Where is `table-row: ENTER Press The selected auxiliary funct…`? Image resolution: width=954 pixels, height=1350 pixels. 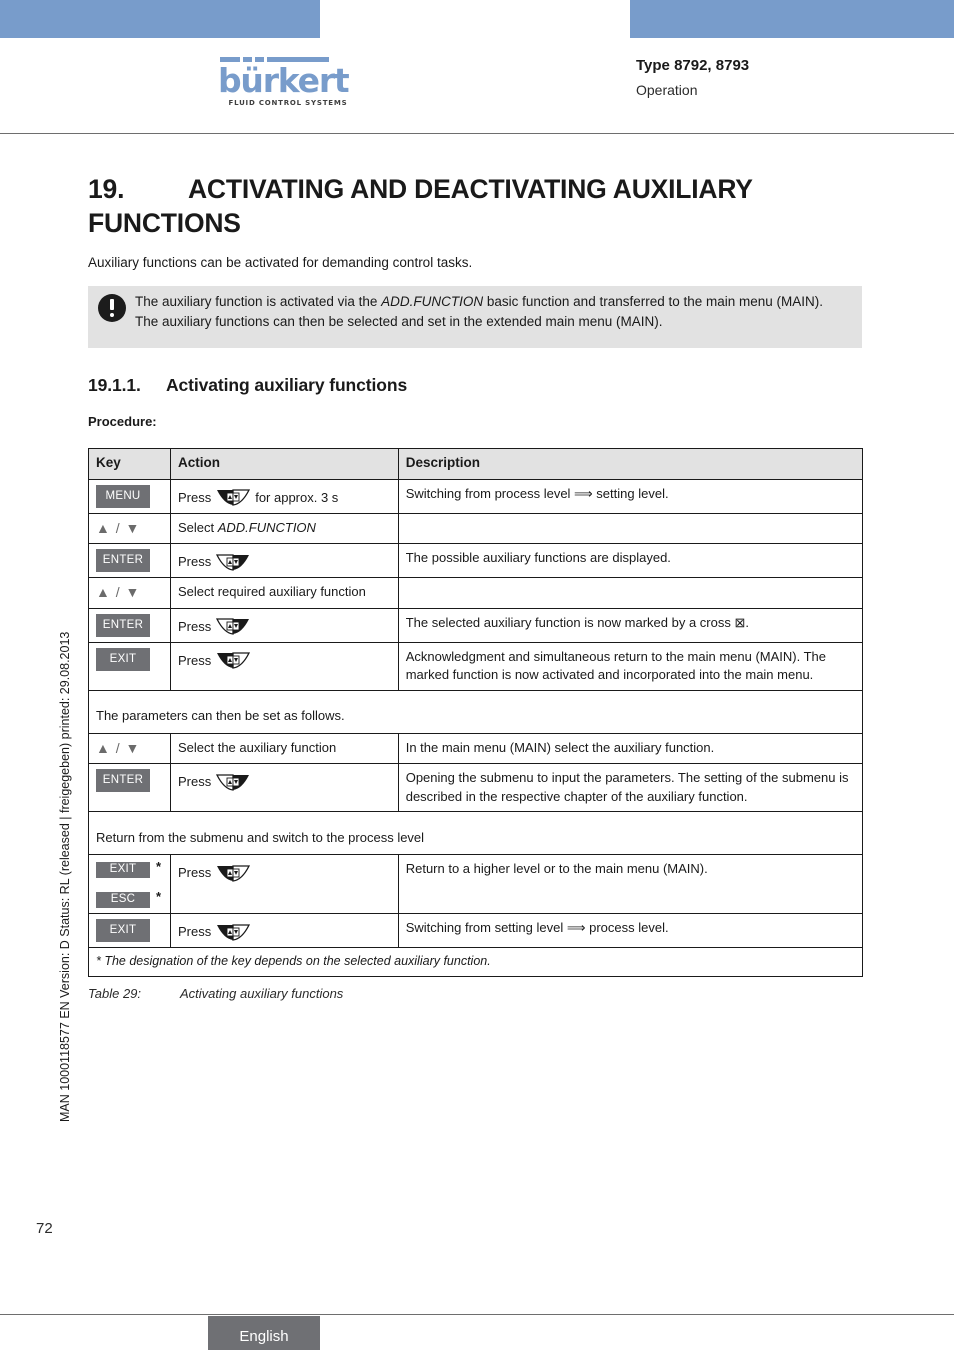 table-row: ENTER Press The selected auxiliary funct… is located at coordinates (476, 625).